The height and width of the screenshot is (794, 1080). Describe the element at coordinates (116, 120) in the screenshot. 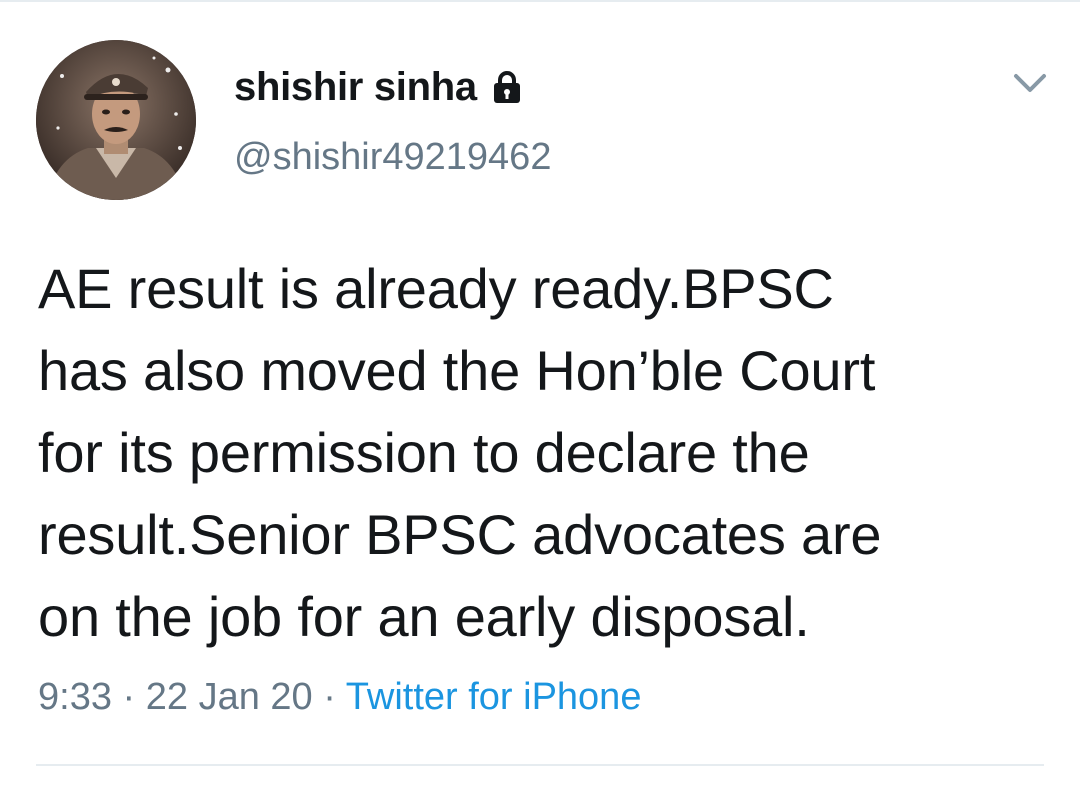

I see `avatar` at that location.